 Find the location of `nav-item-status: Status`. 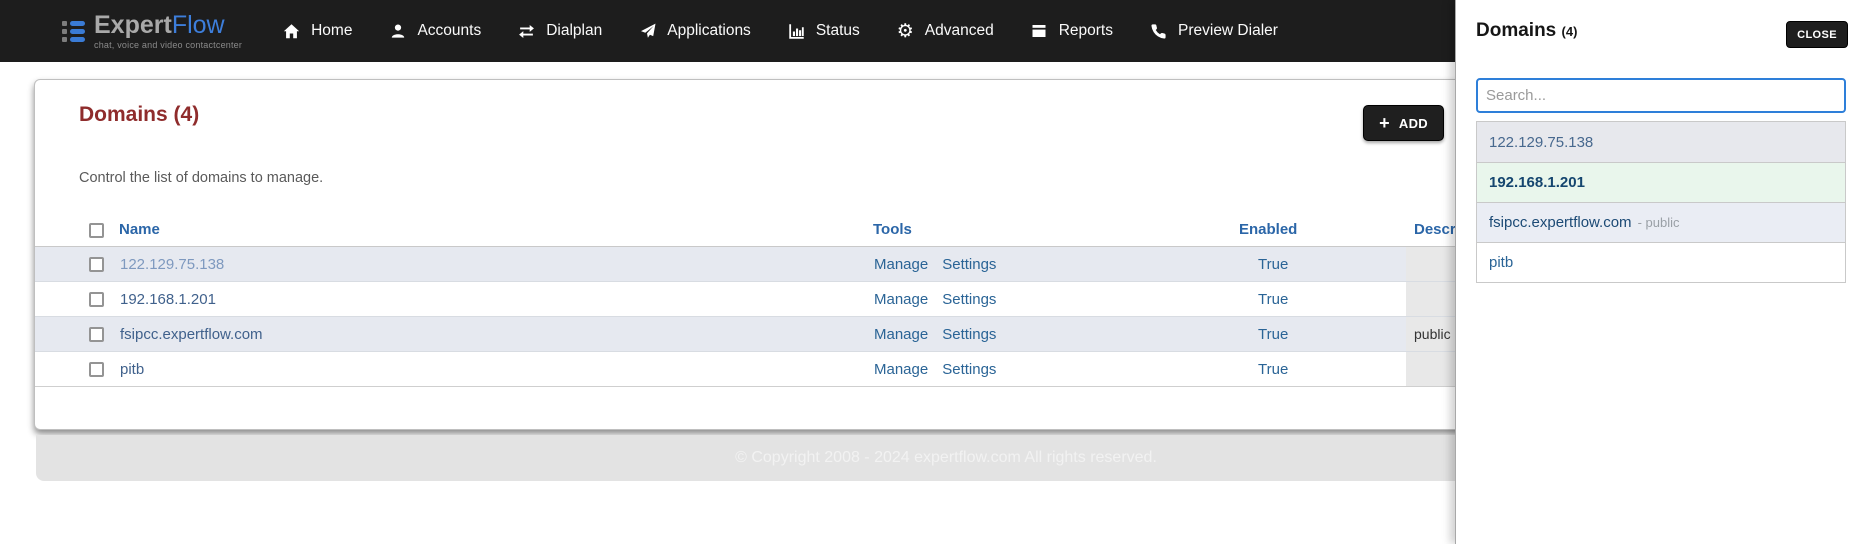

nav-item-status: Status is located at coordinates (823, 31).